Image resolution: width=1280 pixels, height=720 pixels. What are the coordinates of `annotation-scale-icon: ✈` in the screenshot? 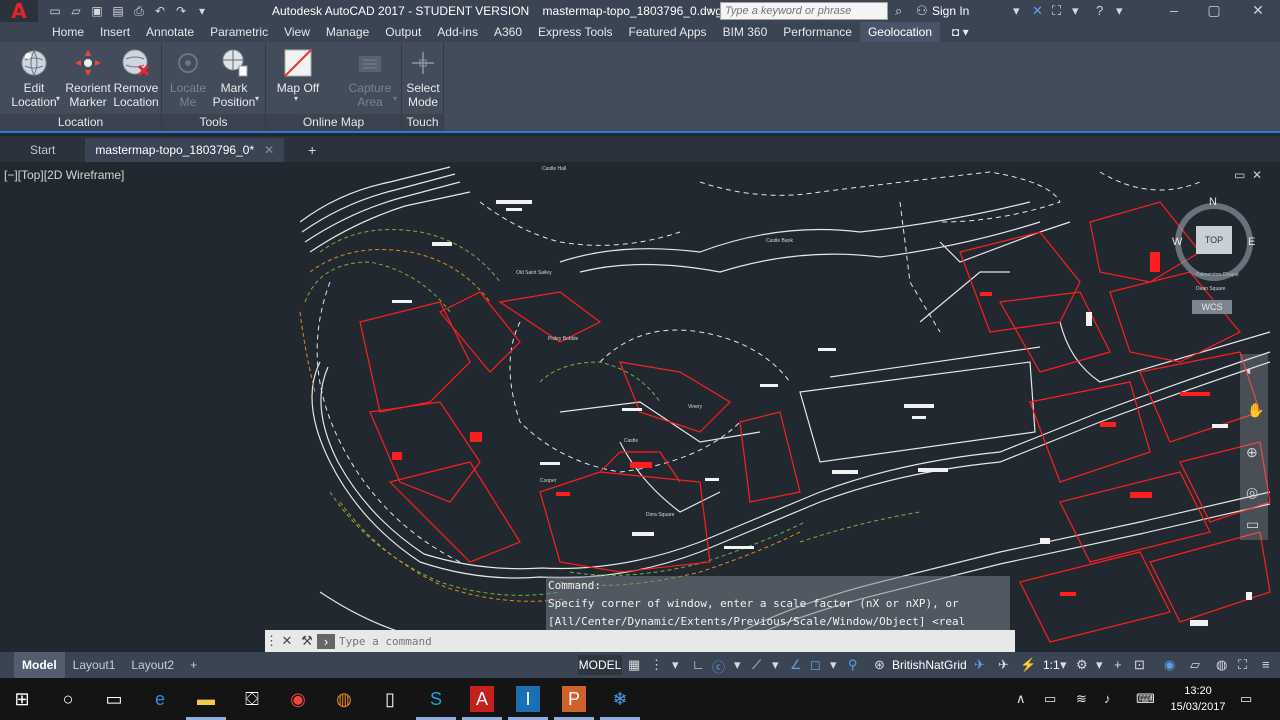 It's located at (979, 665).